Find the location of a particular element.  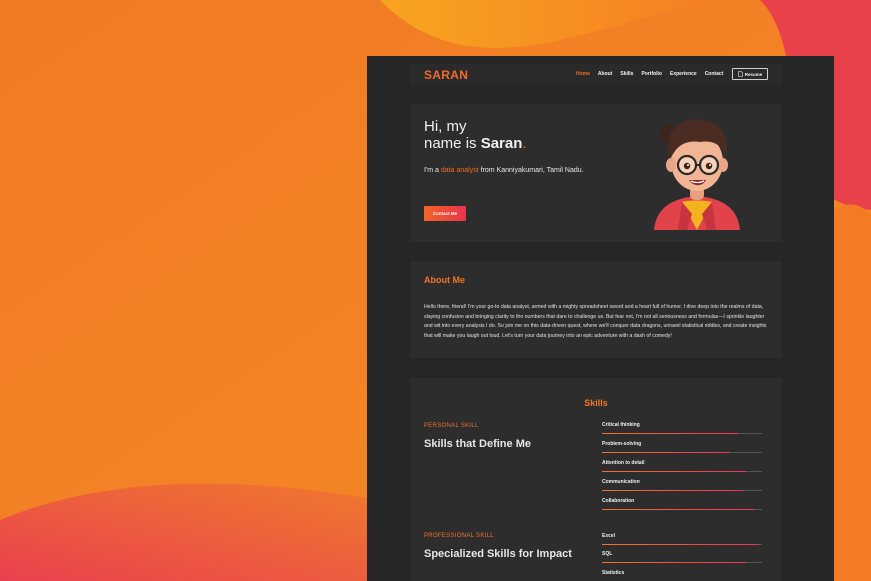

hero-name-prefix: name is is located at coordinates (452, 143).